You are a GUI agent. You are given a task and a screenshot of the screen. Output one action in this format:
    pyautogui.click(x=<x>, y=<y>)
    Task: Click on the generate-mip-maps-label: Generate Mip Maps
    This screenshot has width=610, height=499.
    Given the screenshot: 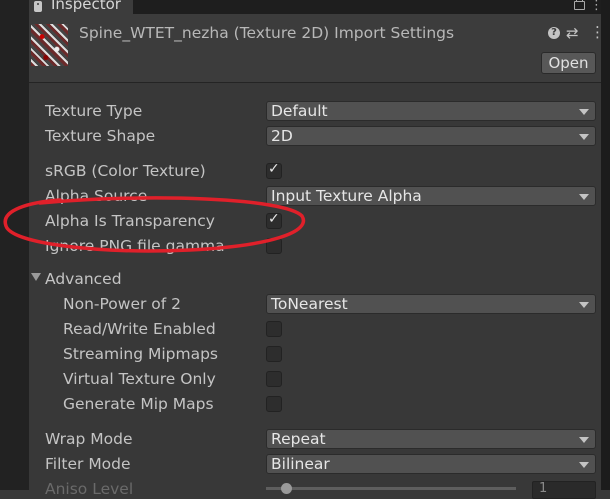 What is the action you would take?
    pyautogui.click(x=138, y=404)
    